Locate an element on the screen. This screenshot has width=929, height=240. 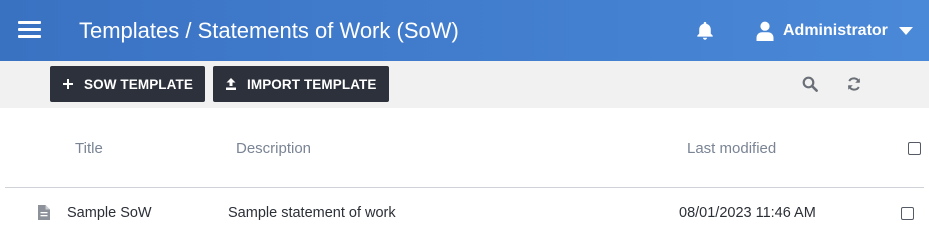
search-icon is located at coordinates (810, 84).